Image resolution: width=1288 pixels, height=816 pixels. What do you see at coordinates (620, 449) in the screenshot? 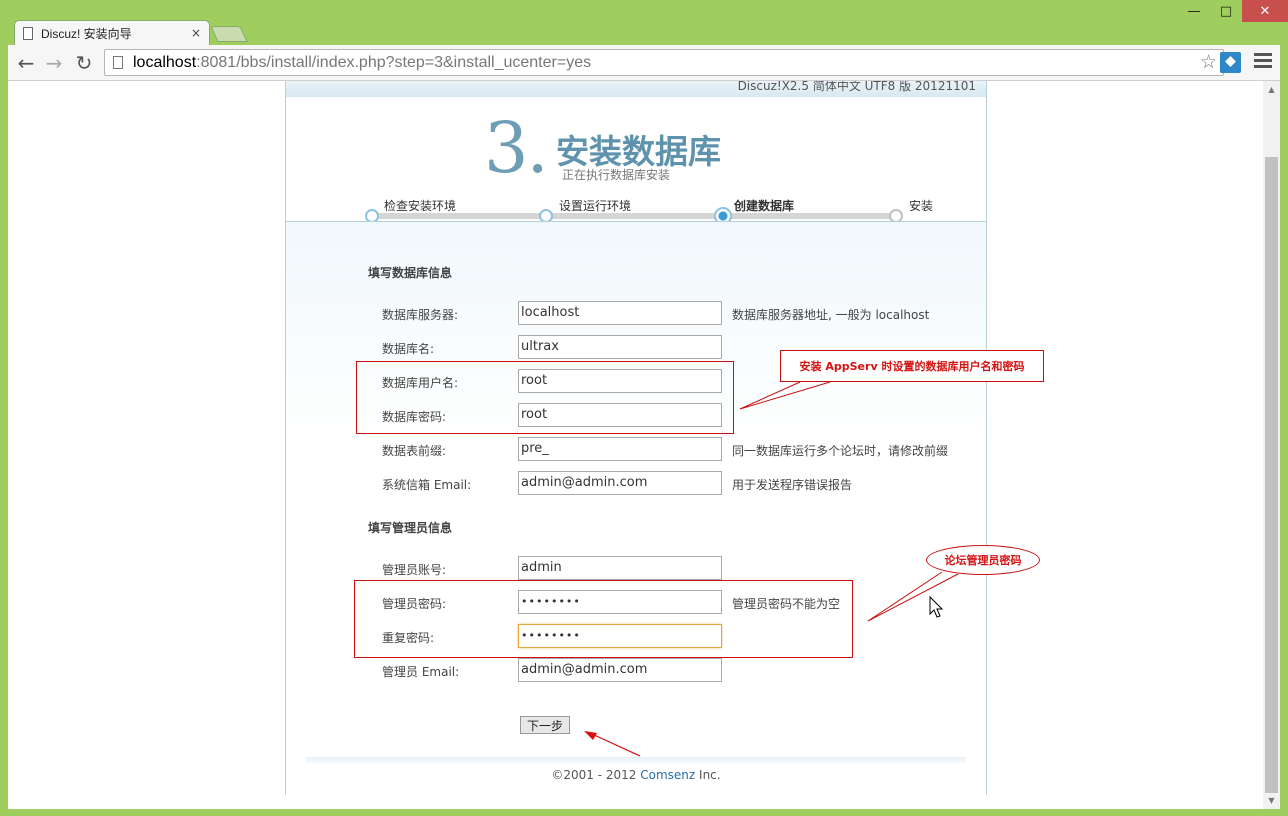
I see `table-prefix-input: pre_` at bounding box center [620, 449].